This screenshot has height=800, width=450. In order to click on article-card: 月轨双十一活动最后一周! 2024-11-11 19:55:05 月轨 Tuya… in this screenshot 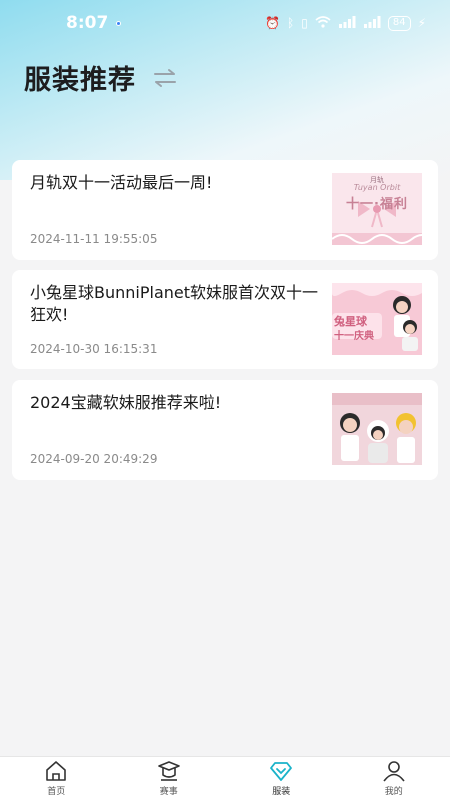, I will do `click(225, 210)`.